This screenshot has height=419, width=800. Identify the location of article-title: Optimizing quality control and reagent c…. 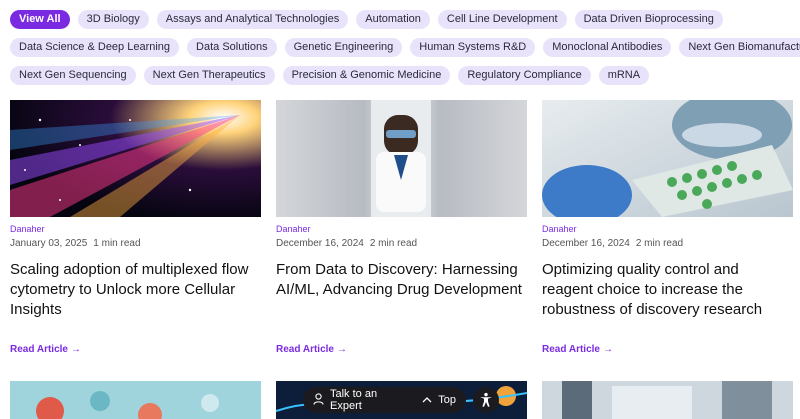
(667, 299).